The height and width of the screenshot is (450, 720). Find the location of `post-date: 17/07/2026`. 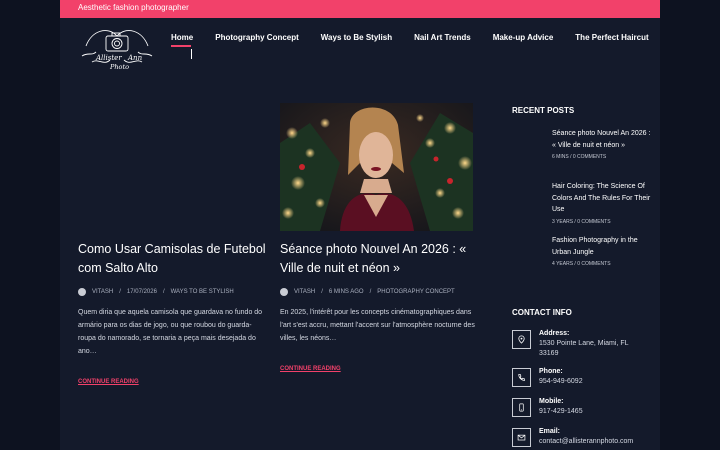

post-date: 17/07/2026 is located at coordinates (141, 292).